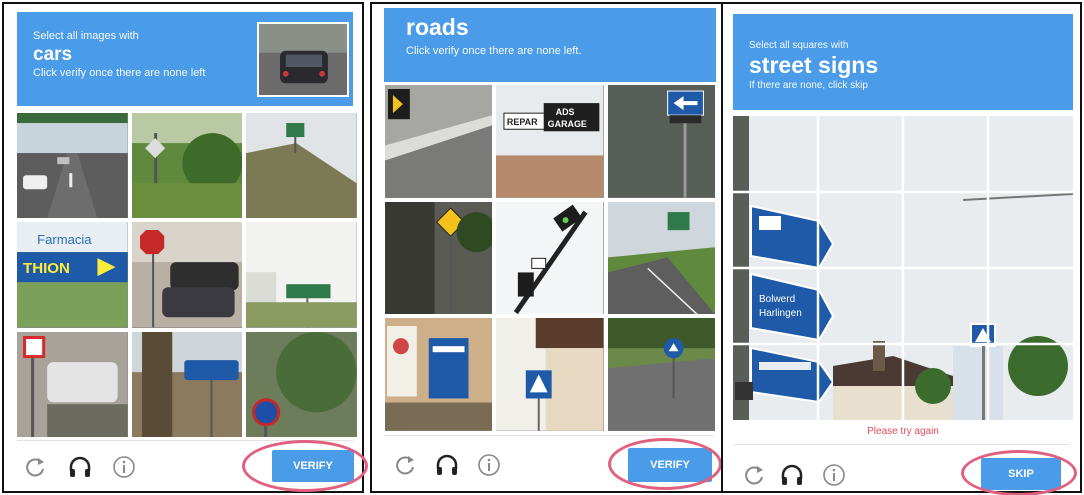  I want to click on target-label: roads, so click(437, 27).